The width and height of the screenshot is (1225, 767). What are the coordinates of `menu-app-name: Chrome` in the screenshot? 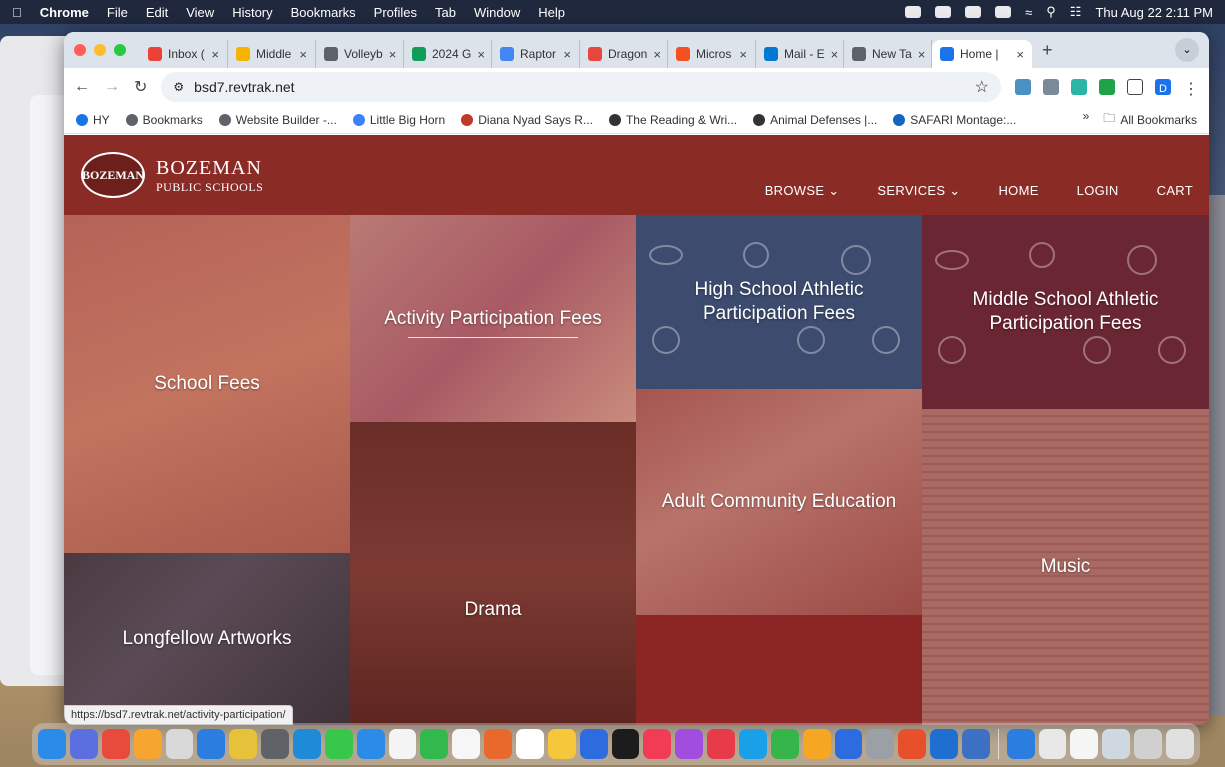 It's located at (64, 12).